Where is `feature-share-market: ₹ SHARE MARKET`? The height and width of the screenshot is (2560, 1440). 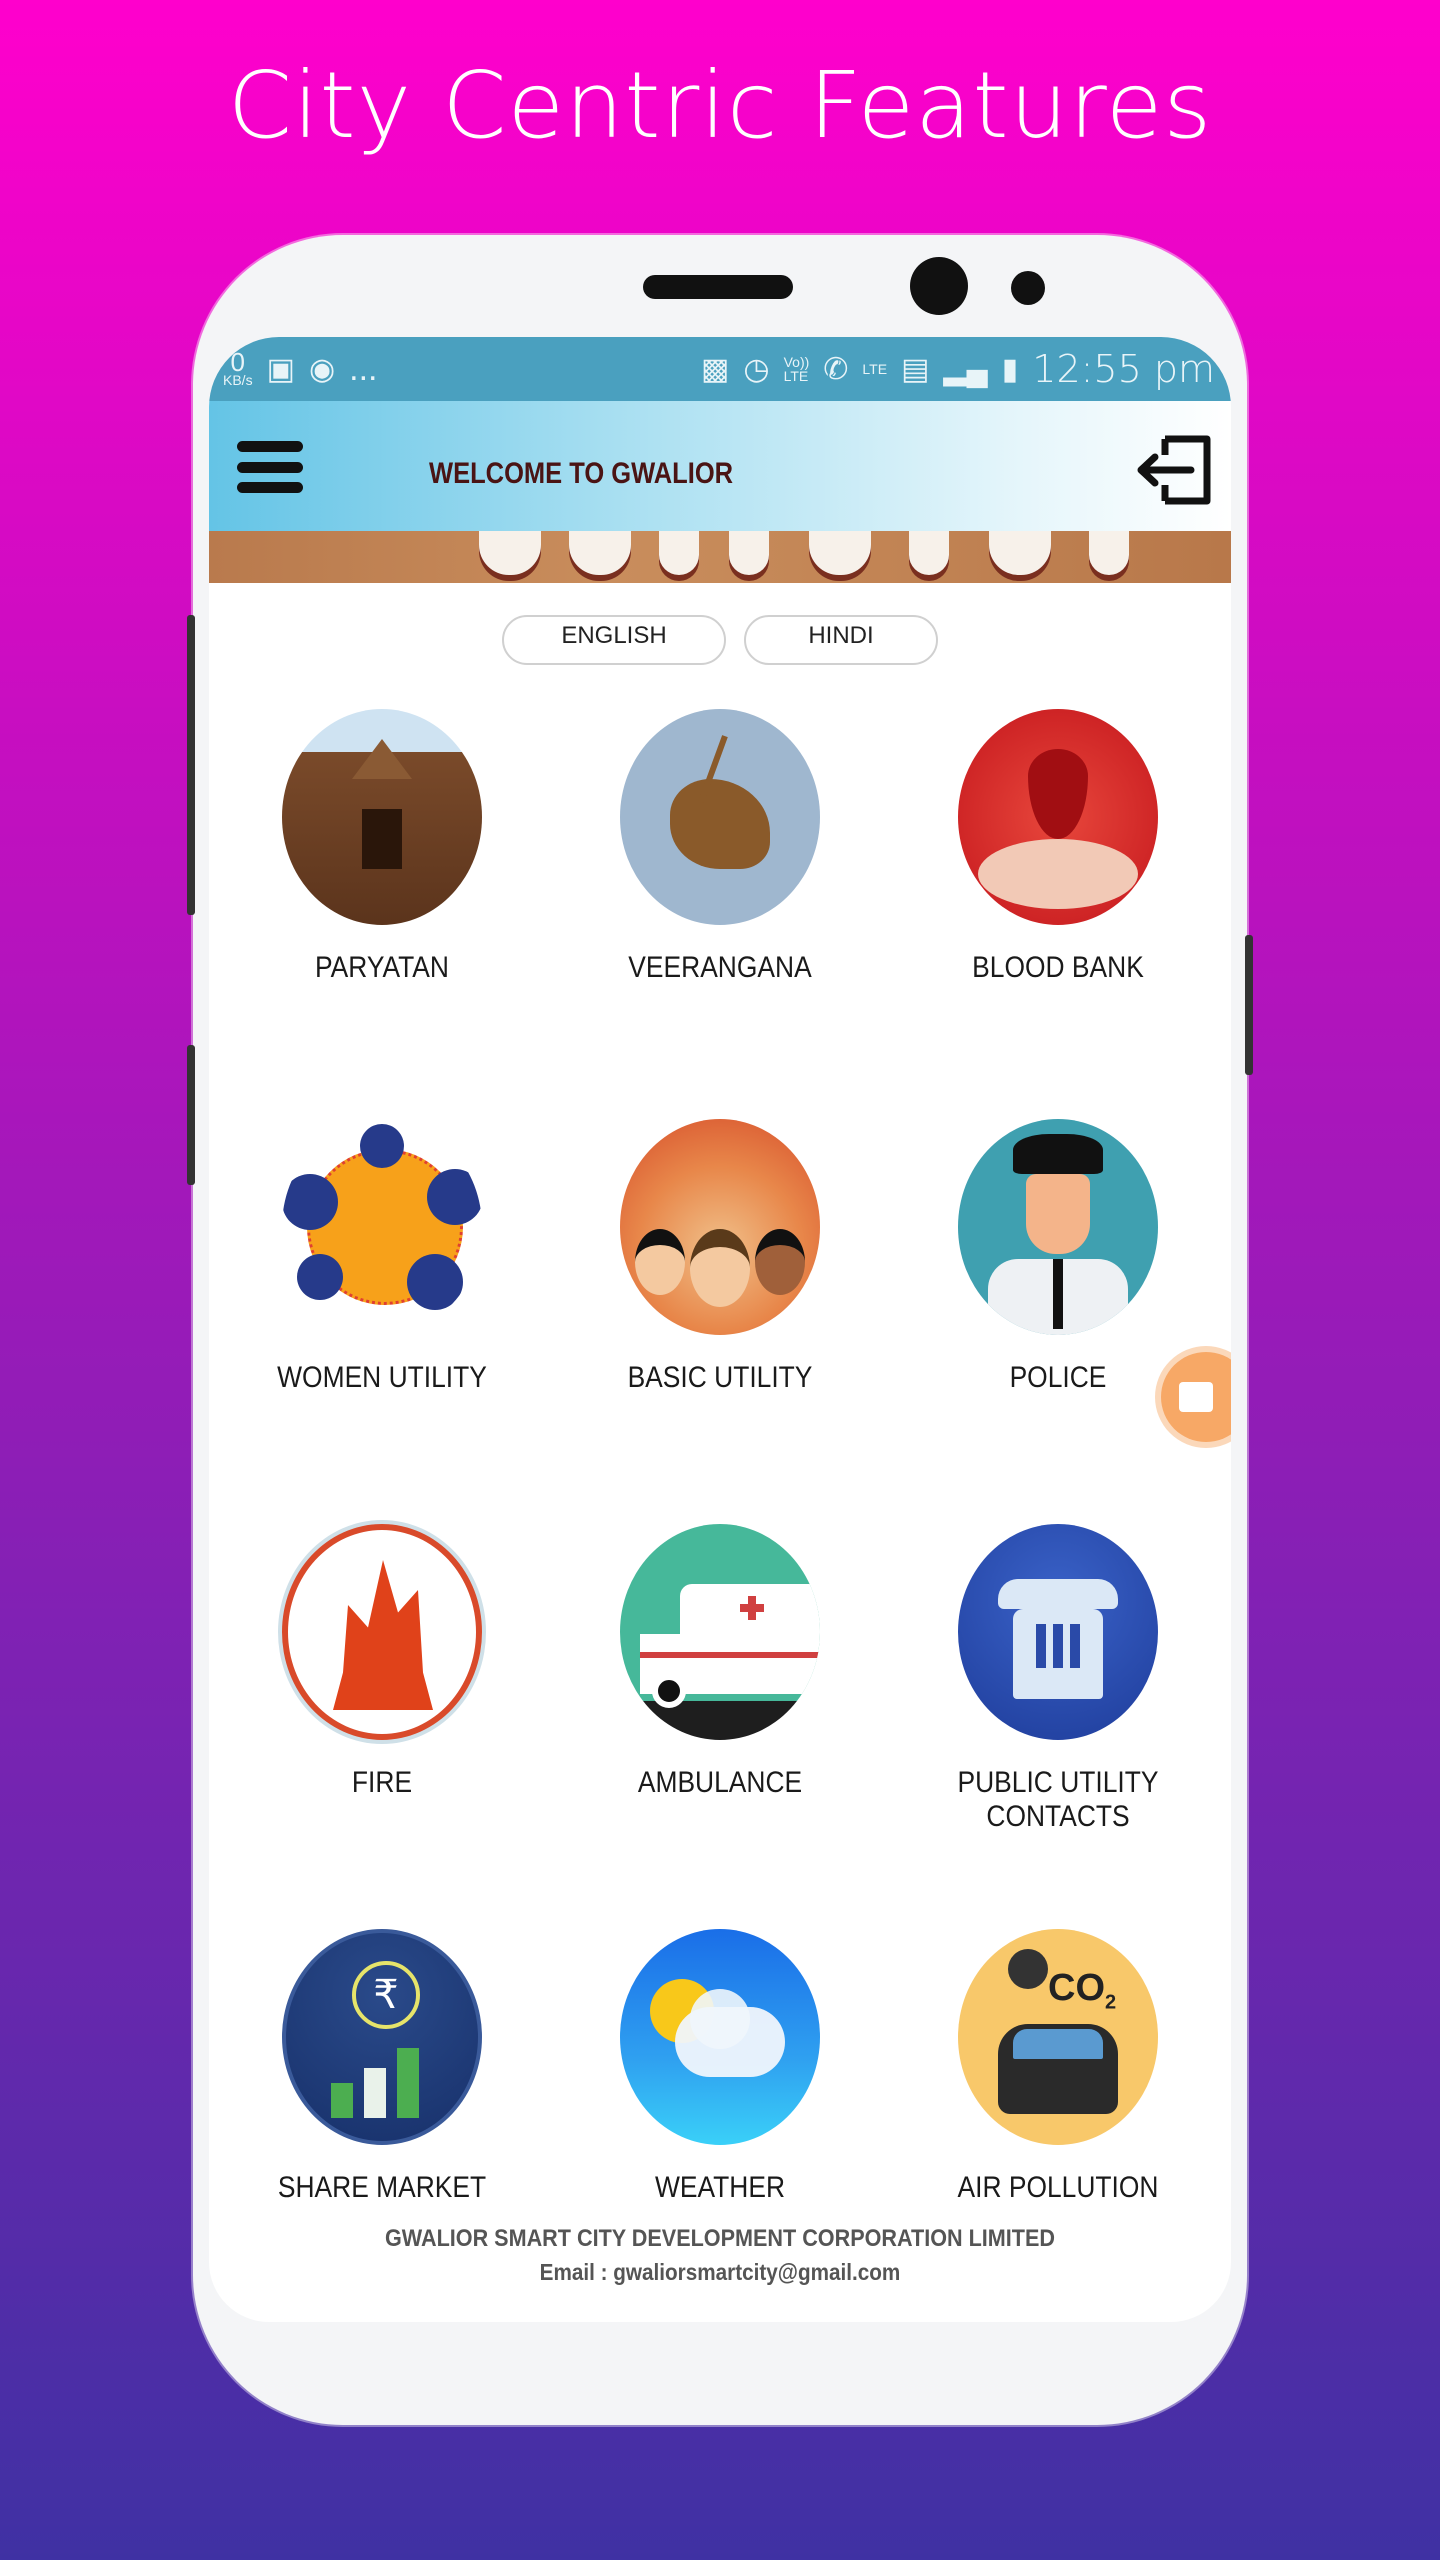 feature-share-market: ₹ SHARE MARKET is located at coordinates (382, 2067).